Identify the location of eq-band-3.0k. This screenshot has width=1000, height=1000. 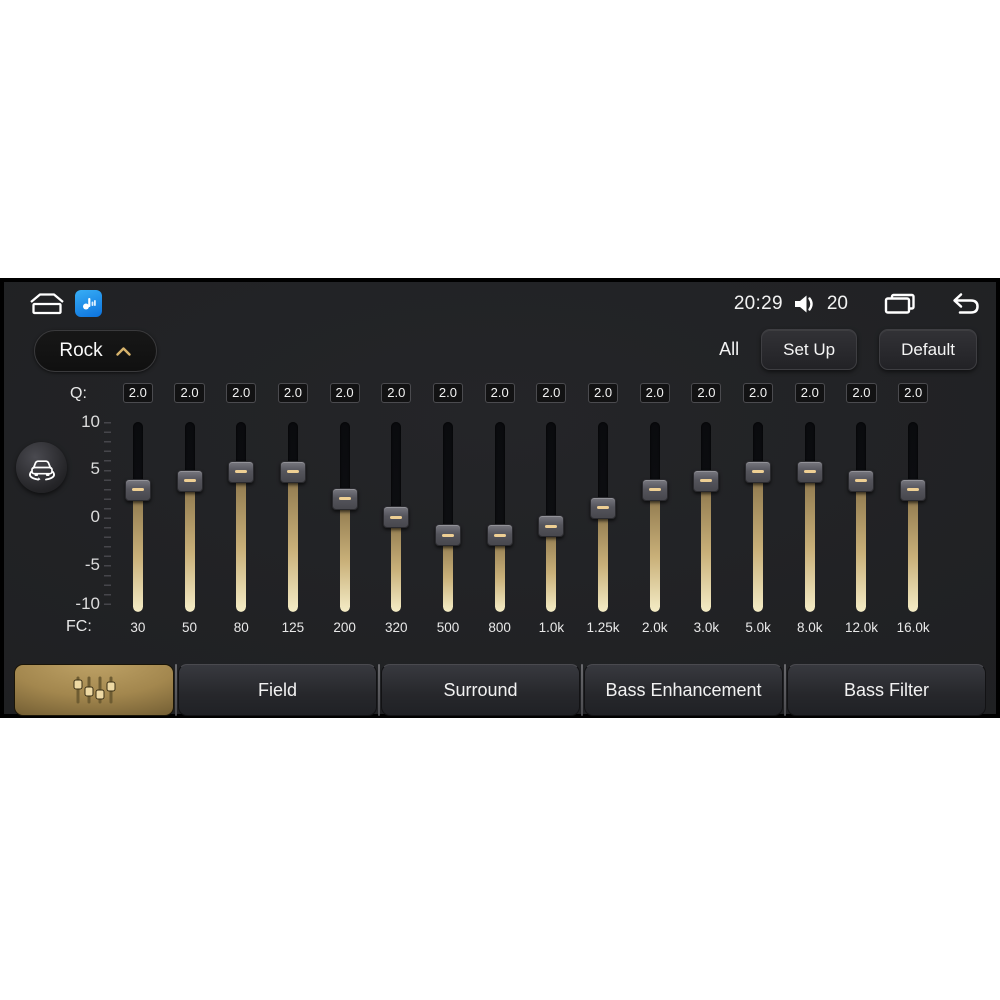
(707, 517).